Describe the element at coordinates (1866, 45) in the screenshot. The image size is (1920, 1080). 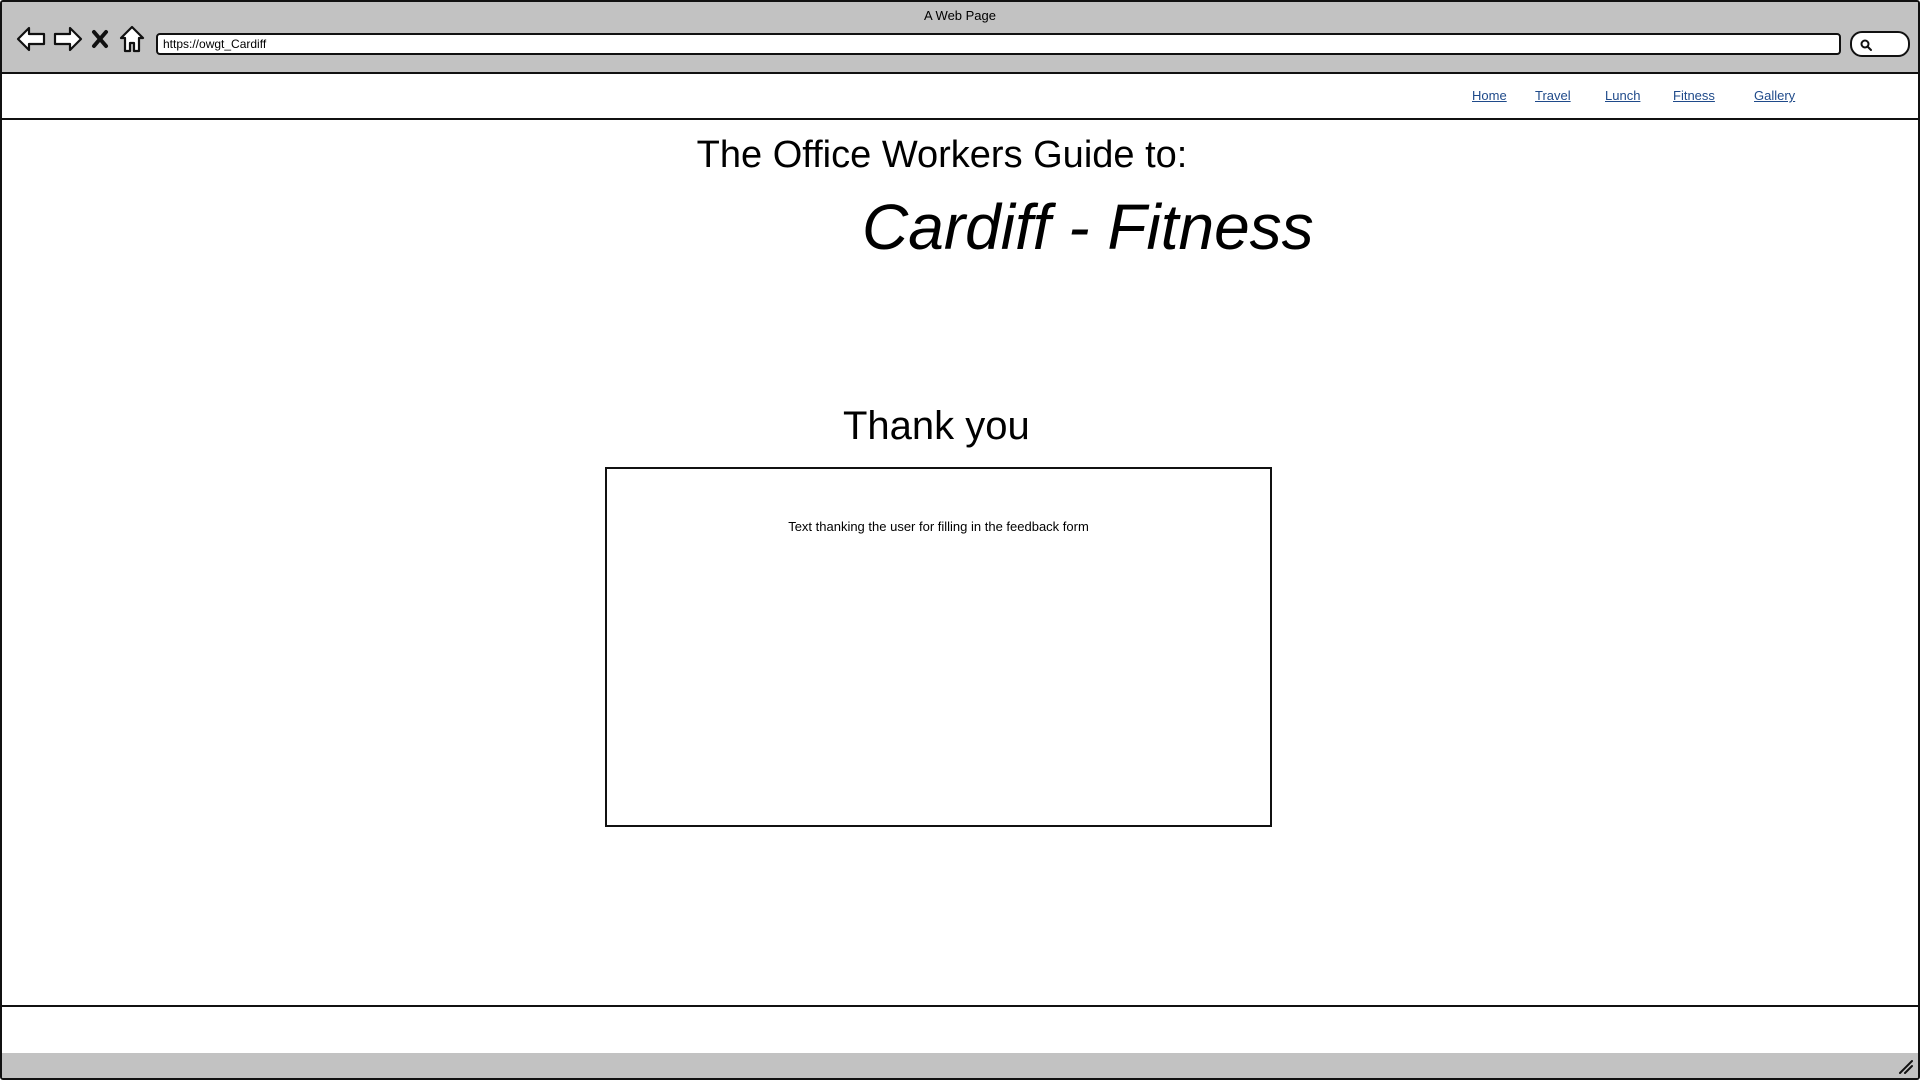
I see `search-icon` at that location.